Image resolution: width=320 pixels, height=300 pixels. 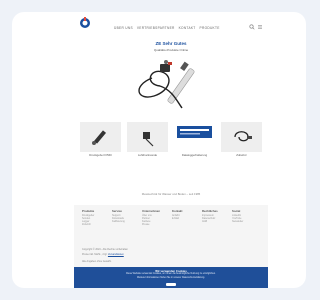 I want to click on product-tile: Druckgeber FI560, so click(x=100, y=147).